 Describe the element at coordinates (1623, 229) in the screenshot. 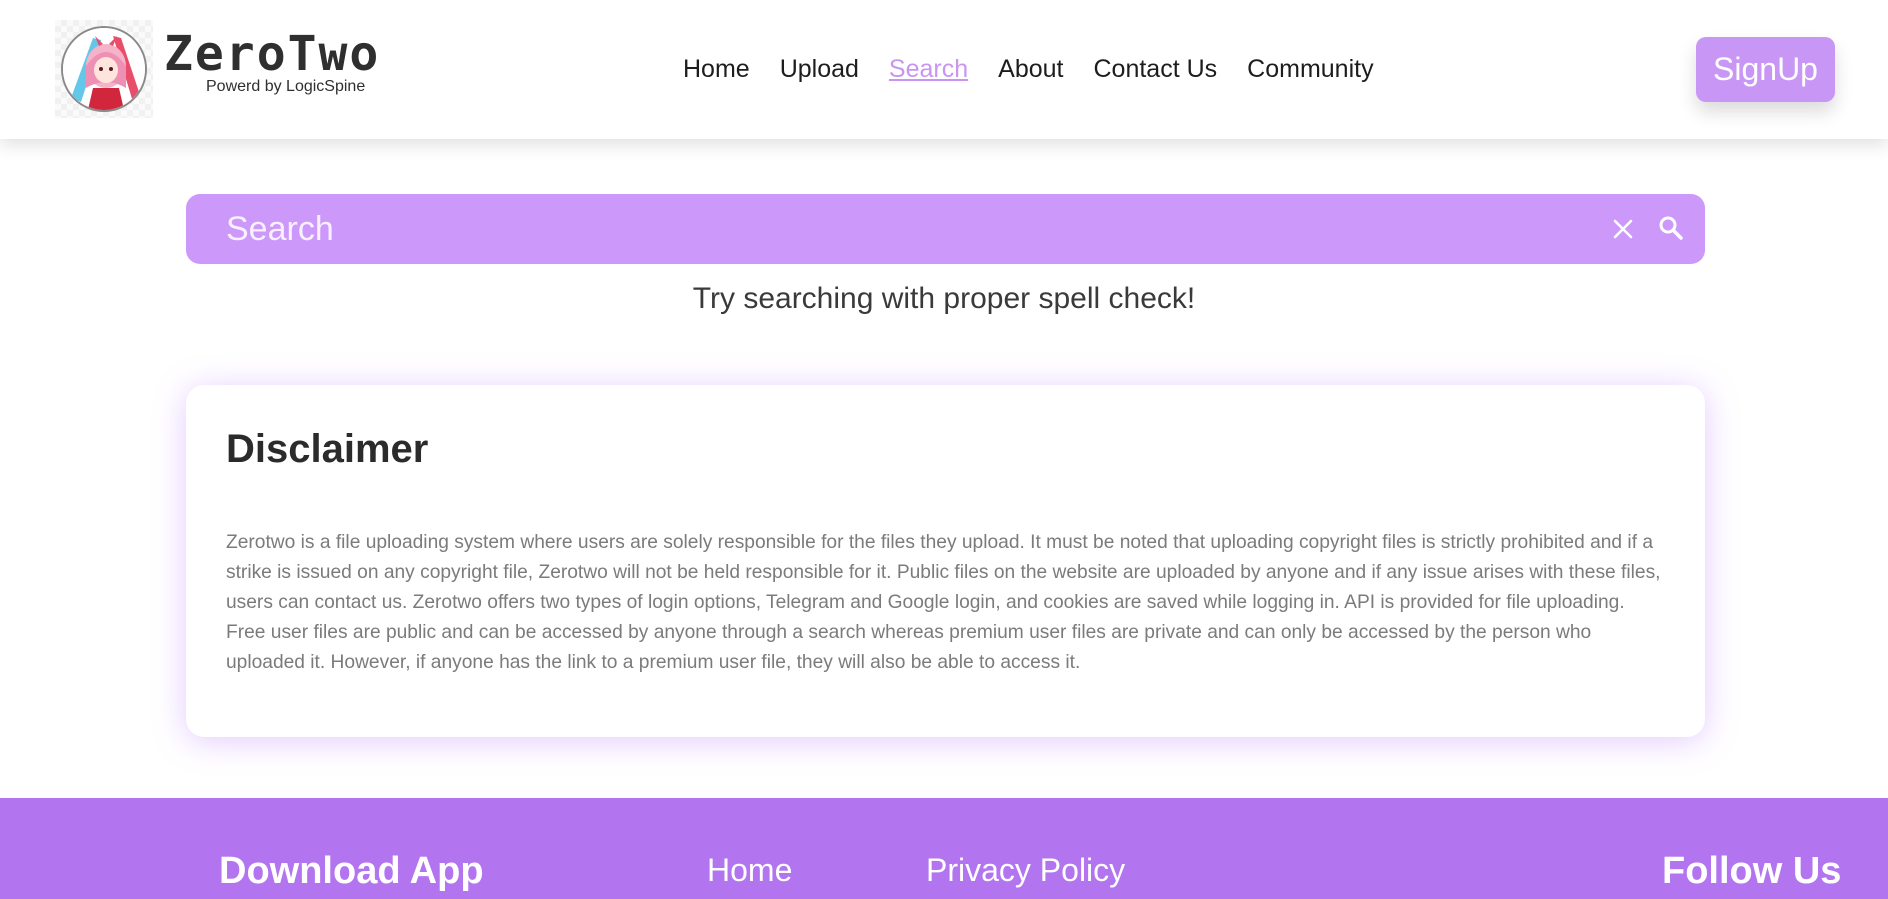

I see `close-icon` at that location.